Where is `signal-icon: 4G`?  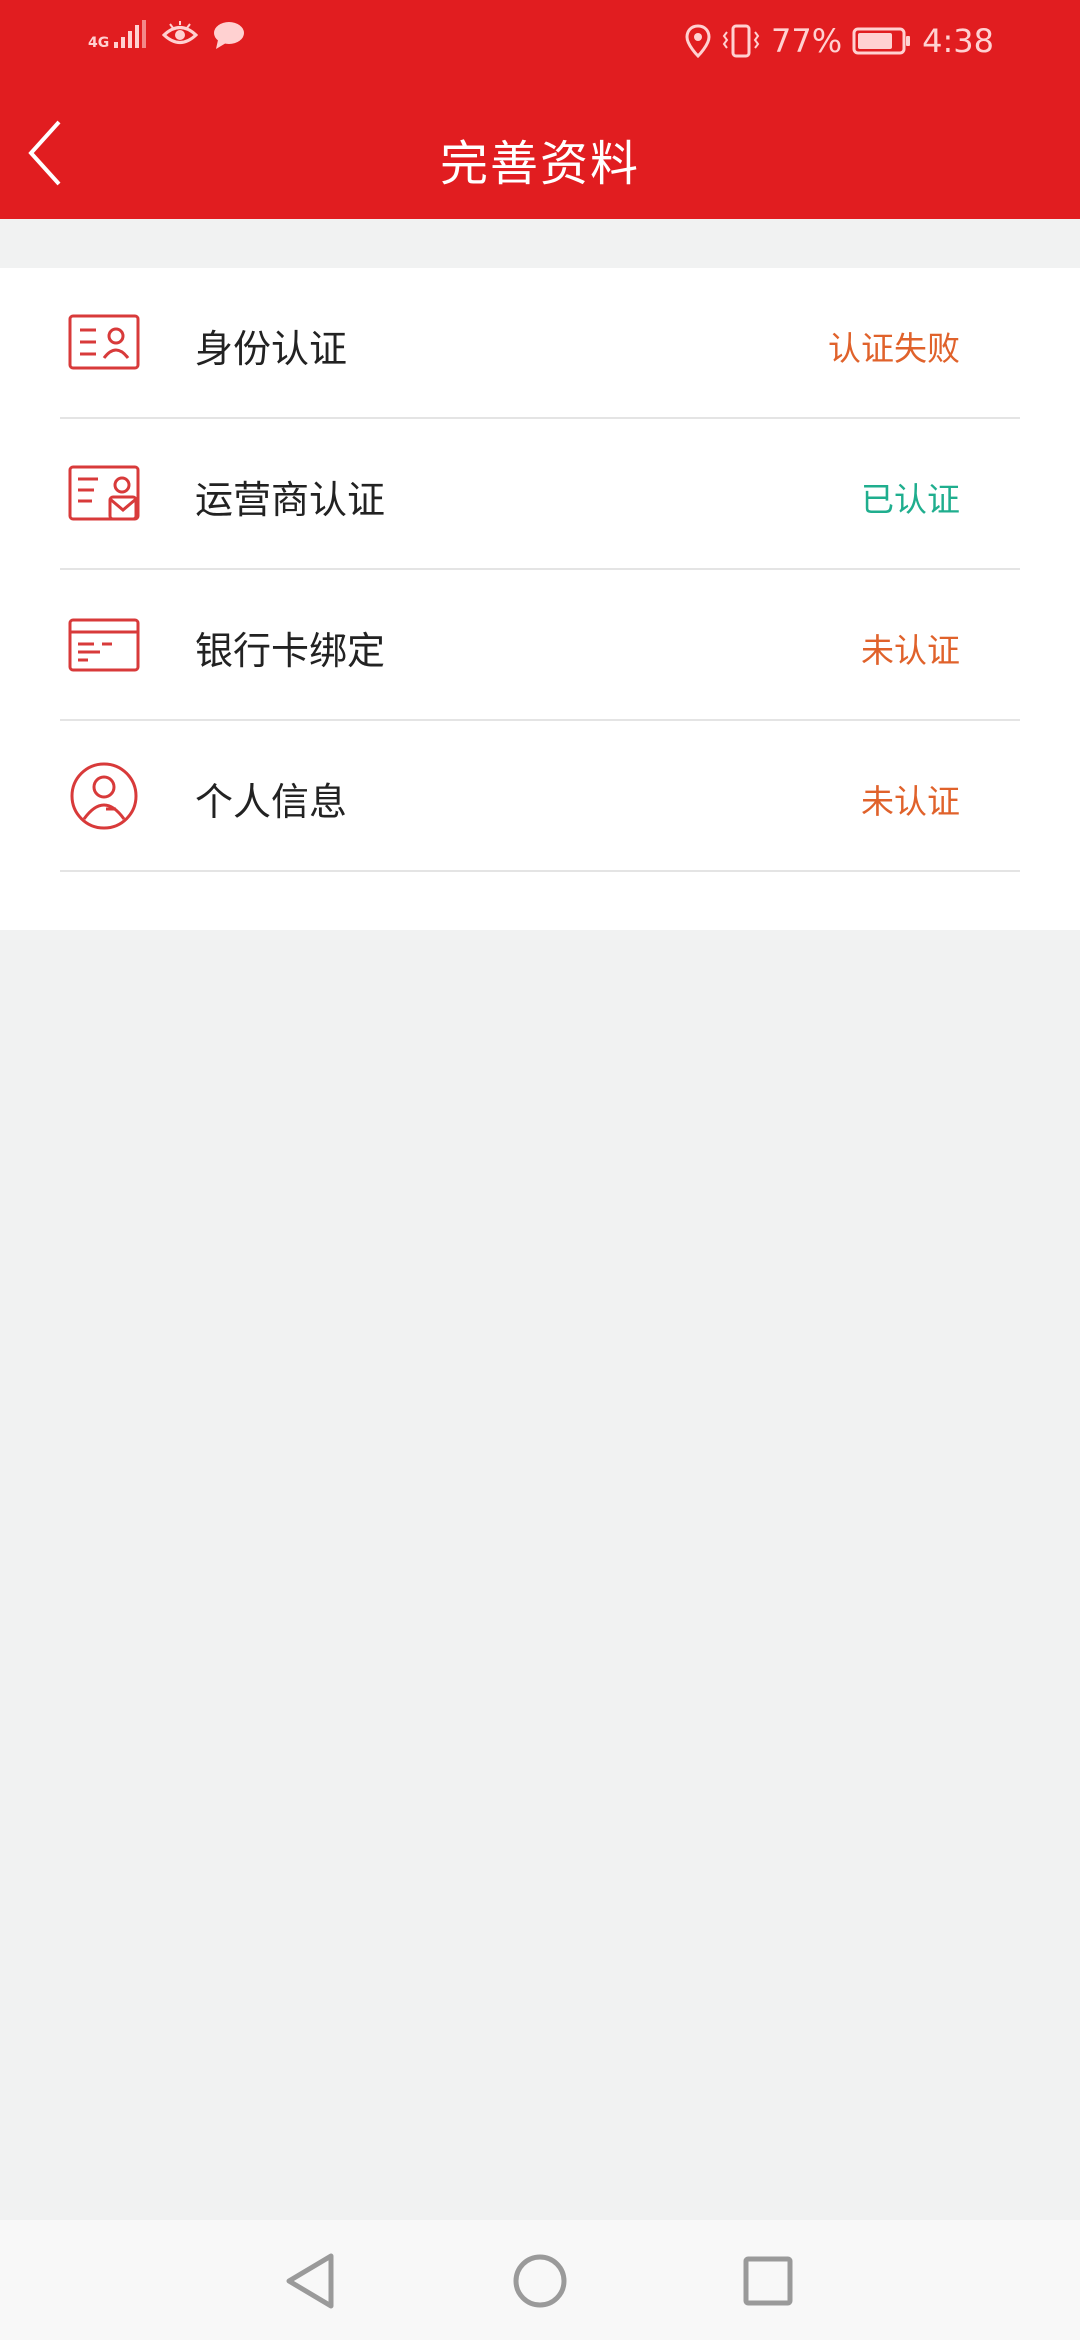 signal-icon: 4G is located at coordinates (118, 35).